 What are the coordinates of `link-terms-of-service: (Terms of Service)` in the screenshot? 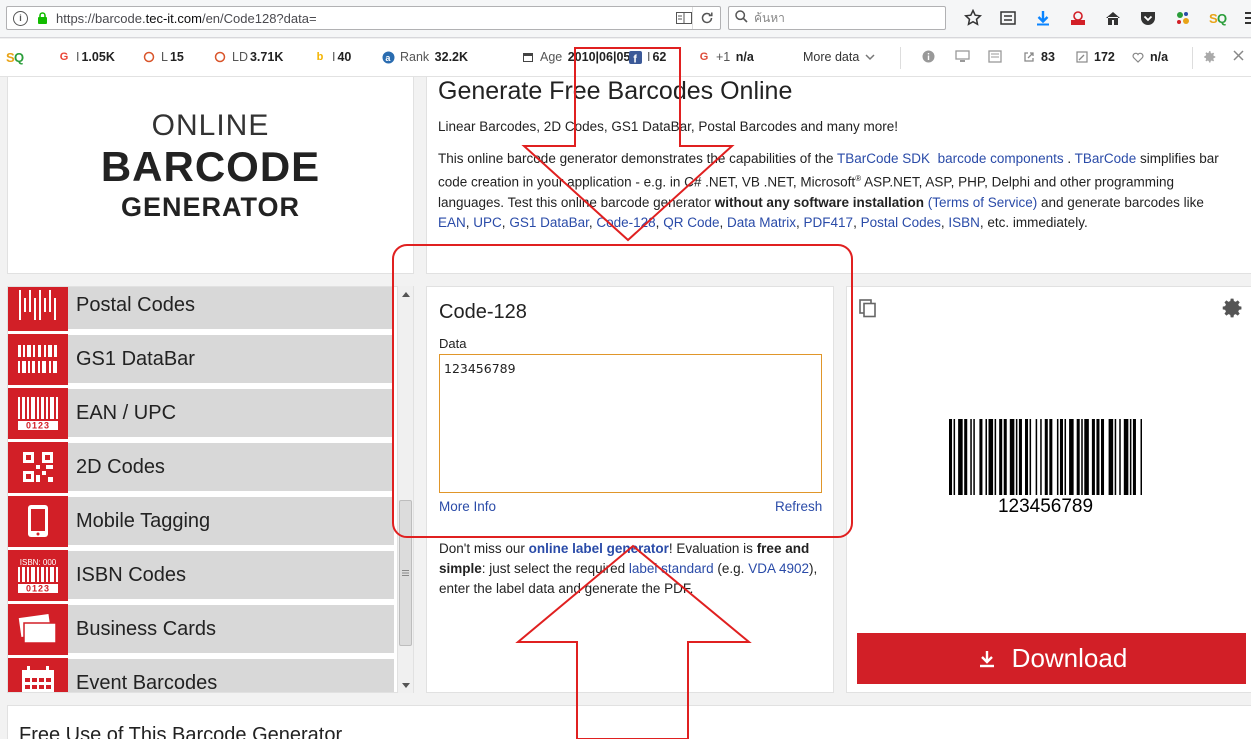 It's located at (983, 202).